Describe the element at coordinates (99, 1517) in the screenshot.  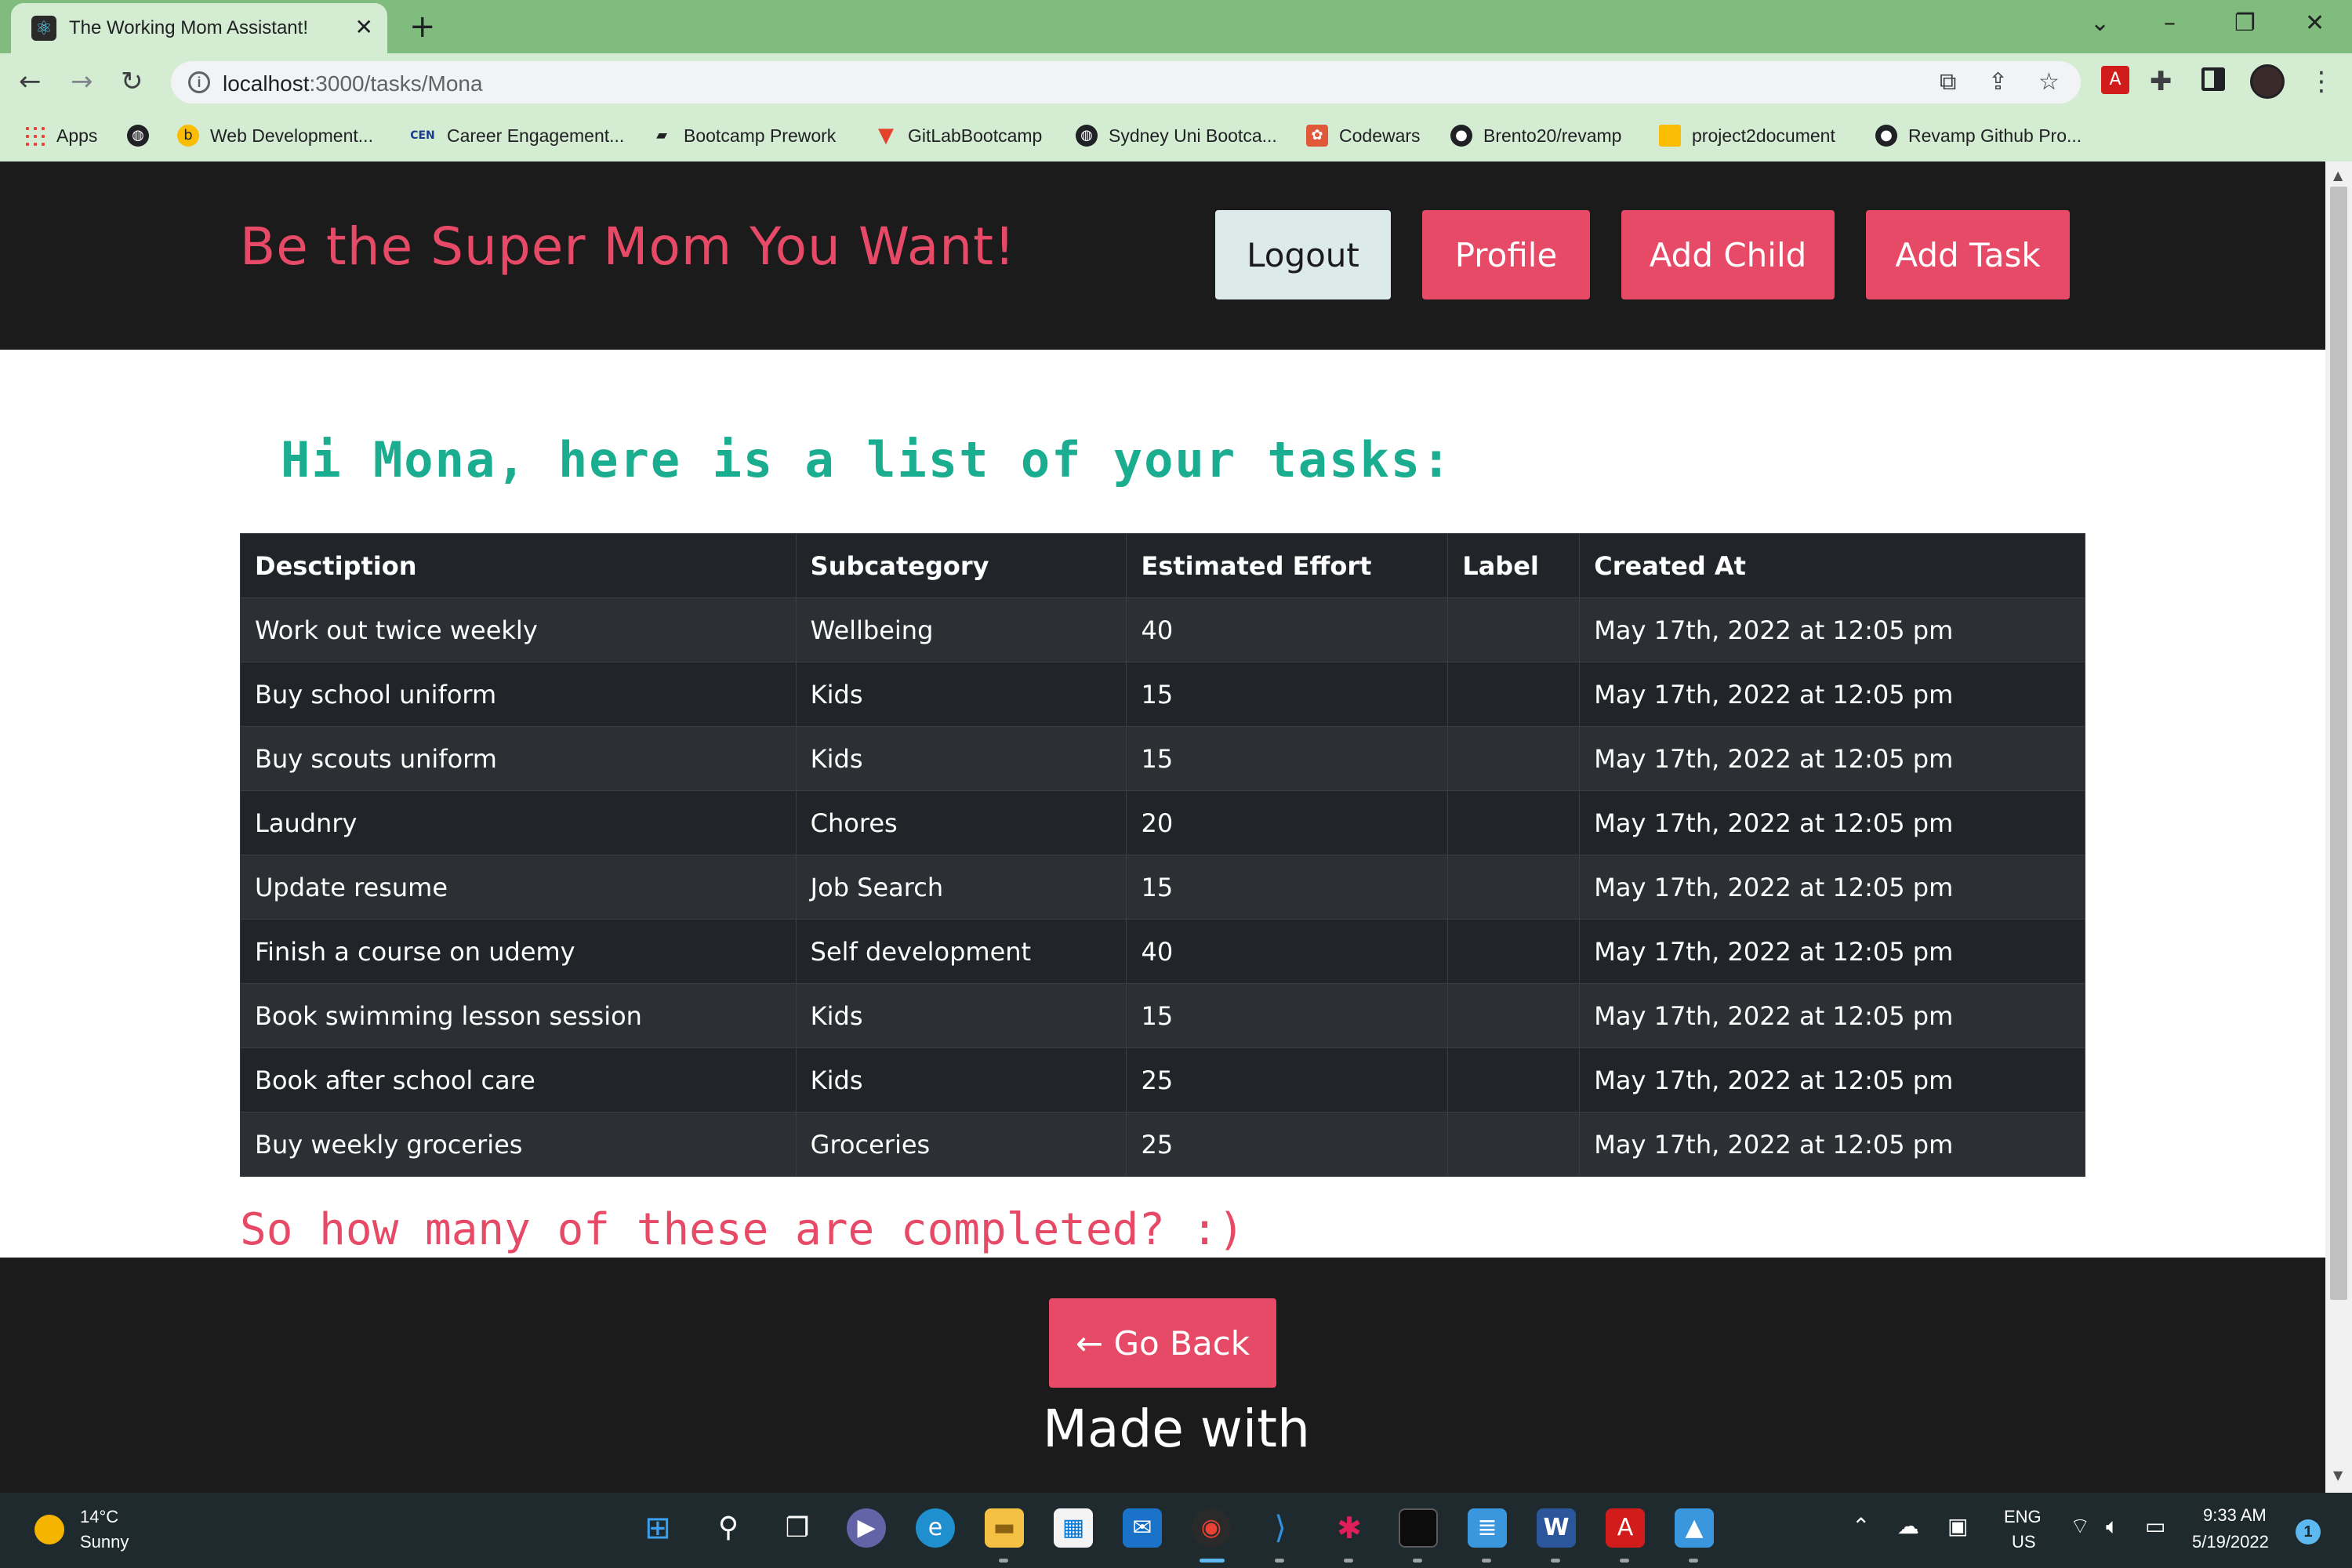
I see `weather-temperature: 14°C` at that location.